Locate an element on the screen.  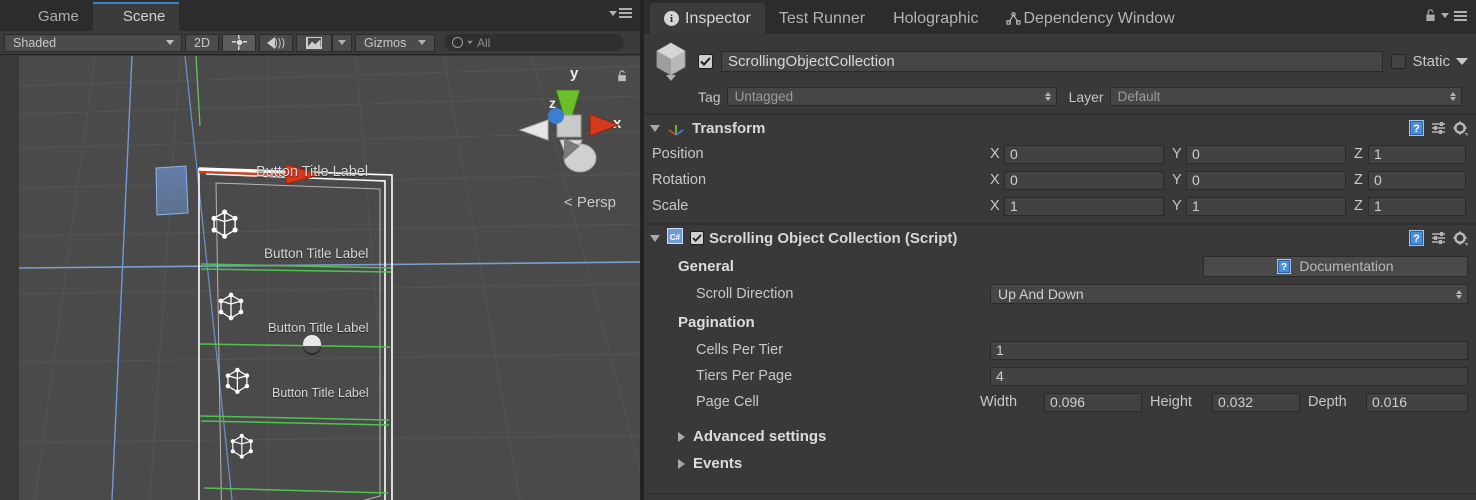
rotation-y-input: 0 is located at coordinates (1266, 180).